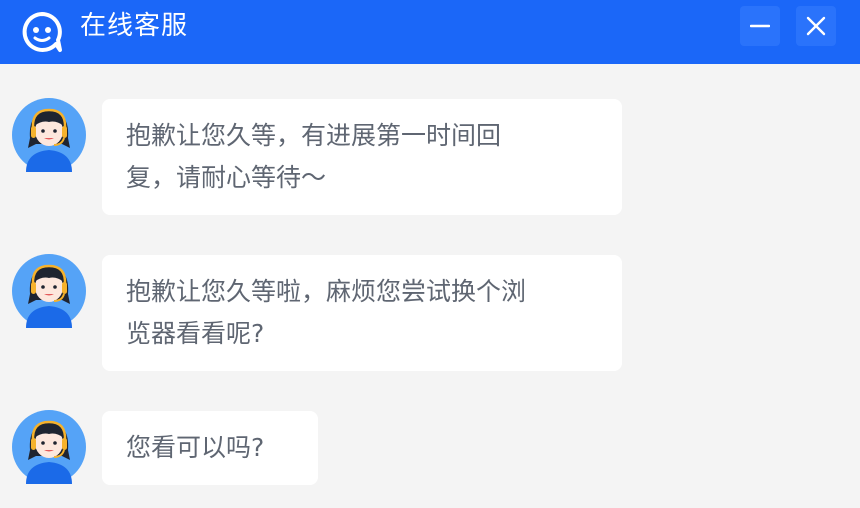 The image size is (860, 508). I want to click on message-bubble: 抱歉让您久等，有进展第一时间回 复，请耐心等待～, so click(362, 157).